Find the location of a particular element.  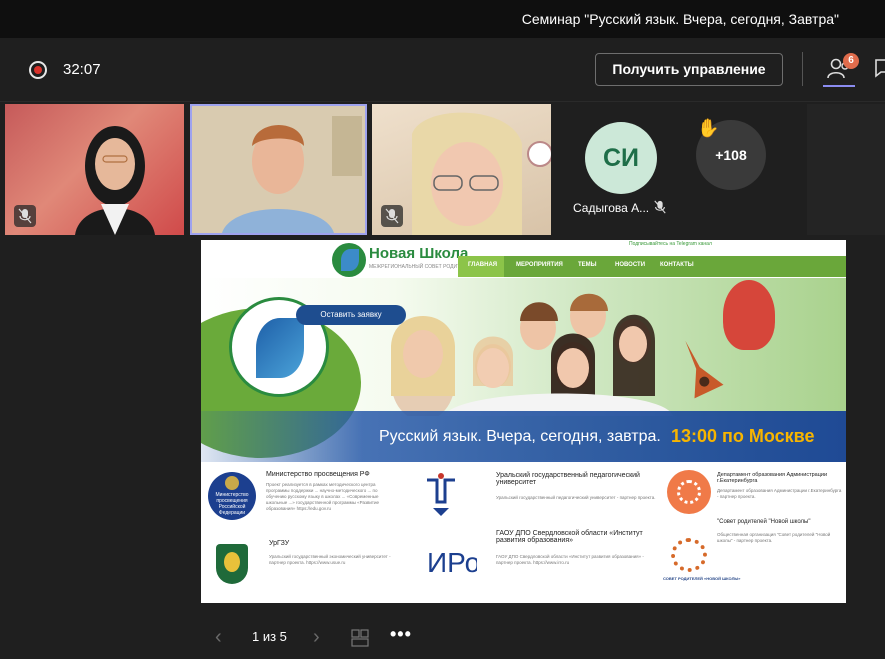

partner-title: "Совет родителей "Новой школы" is located at coordinates (764, 522).